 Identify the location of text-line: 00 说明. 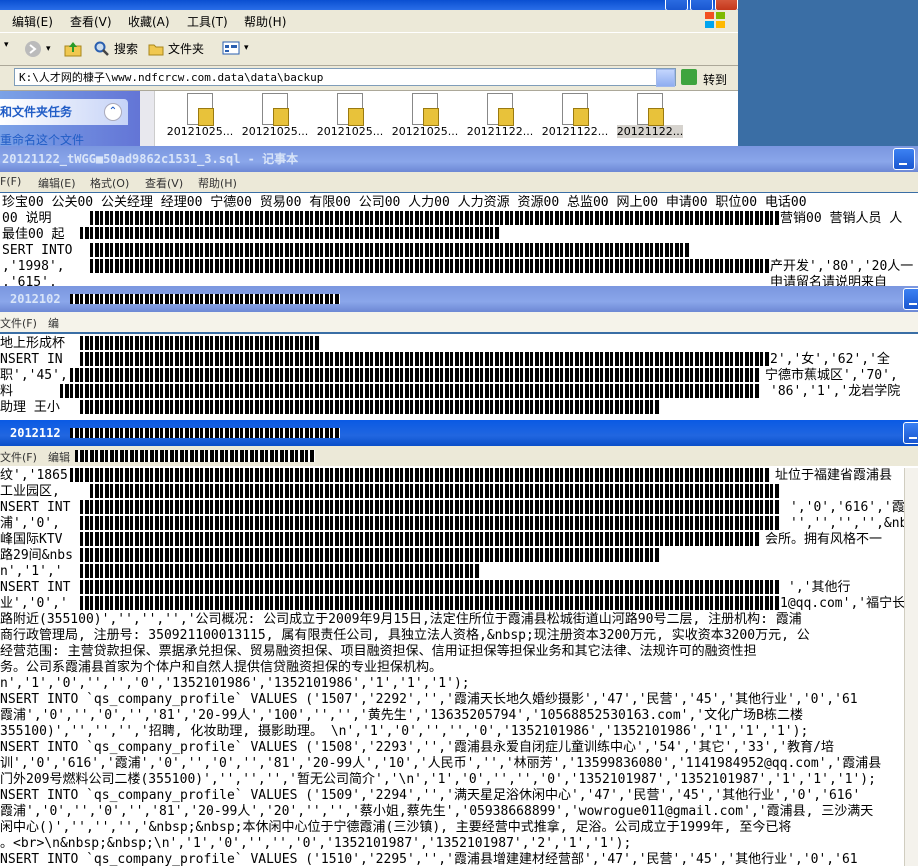
(27, 218).